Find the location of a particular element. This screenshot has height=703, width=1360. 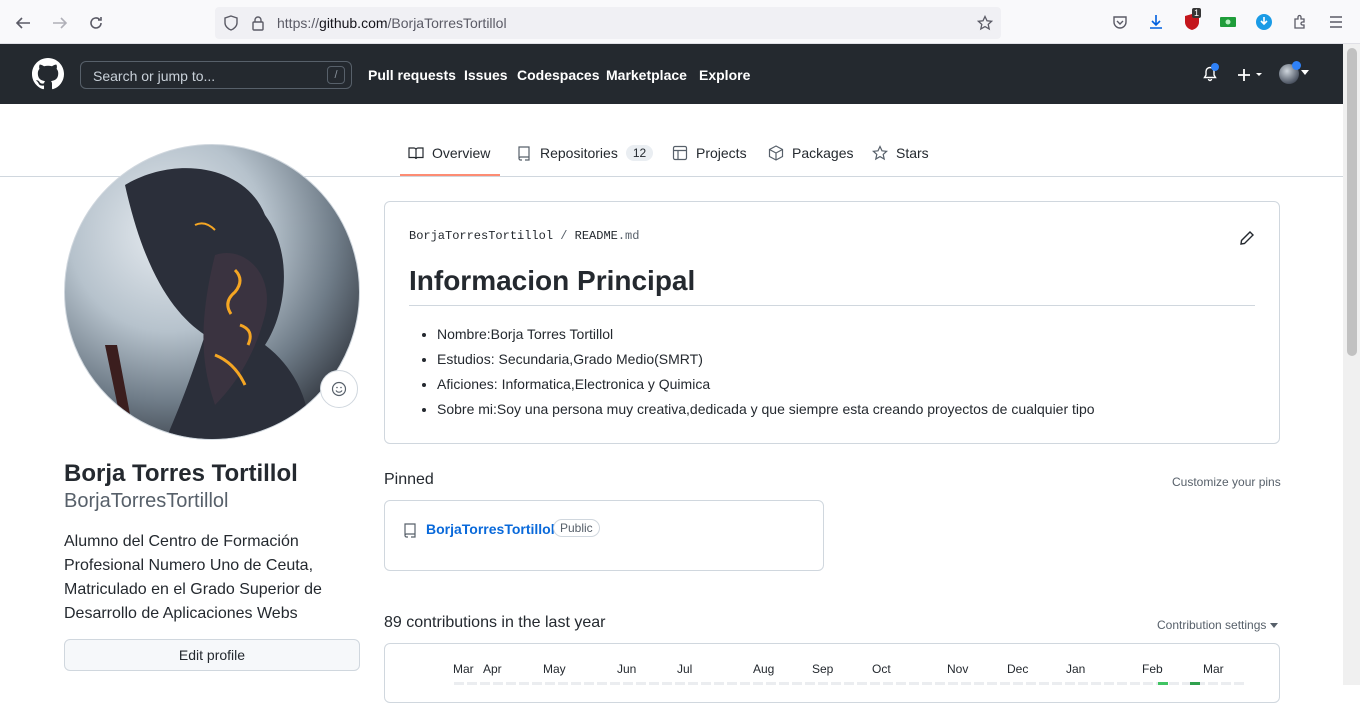

list-item: Estudios: Secundaria,Grado Medio(SMRT) is located at coordinates (766, 362).